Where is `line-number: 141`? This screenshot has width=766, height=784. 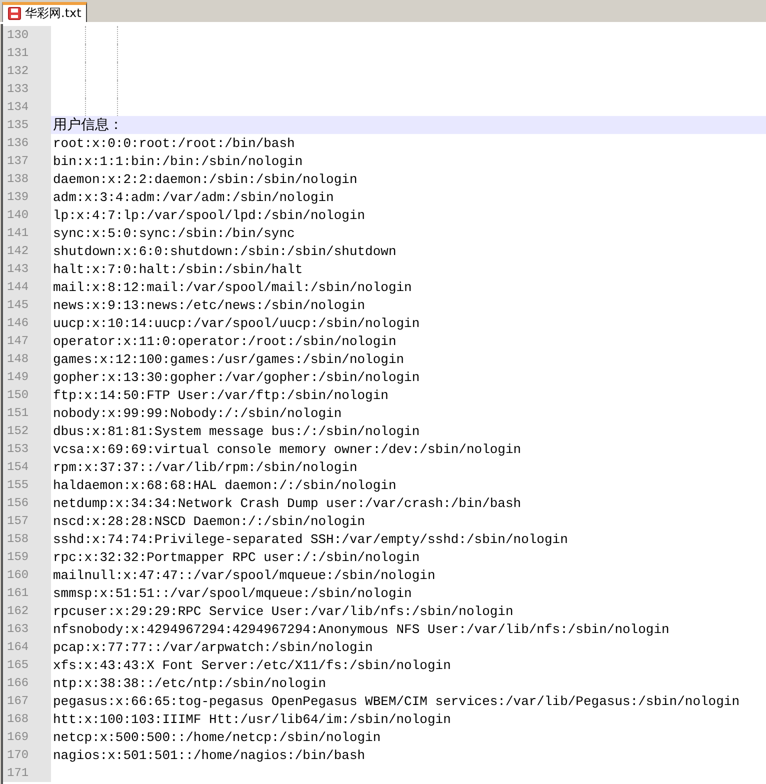
line-number: 141 is located at coordinates (27, 233).